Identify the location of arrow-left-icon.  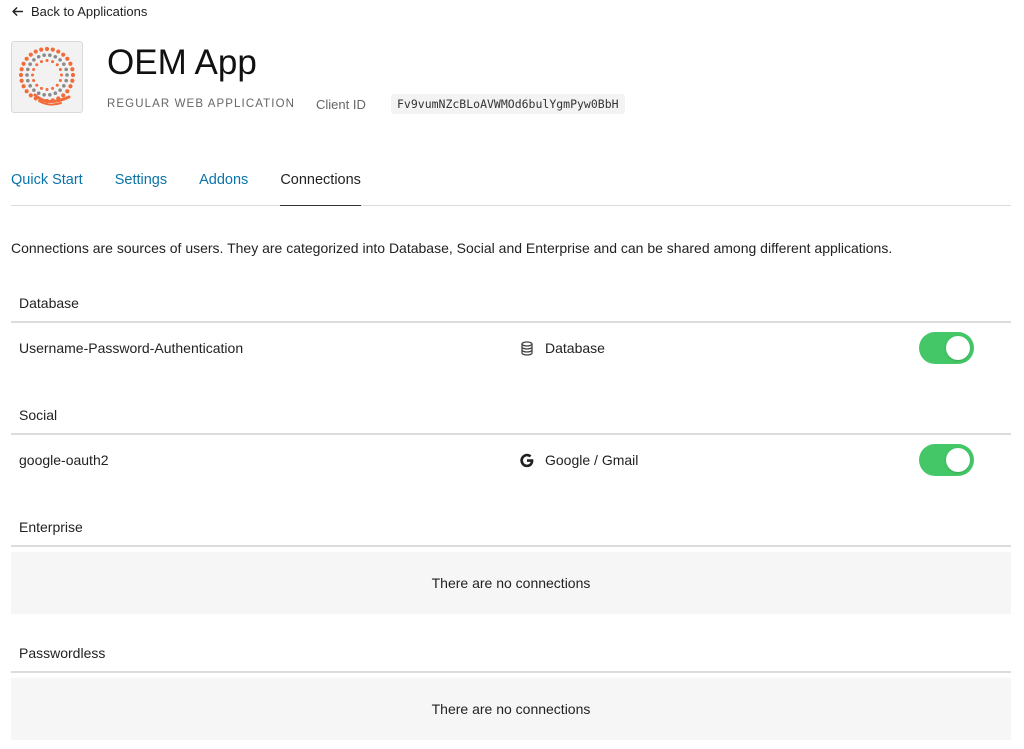
(18, 11).